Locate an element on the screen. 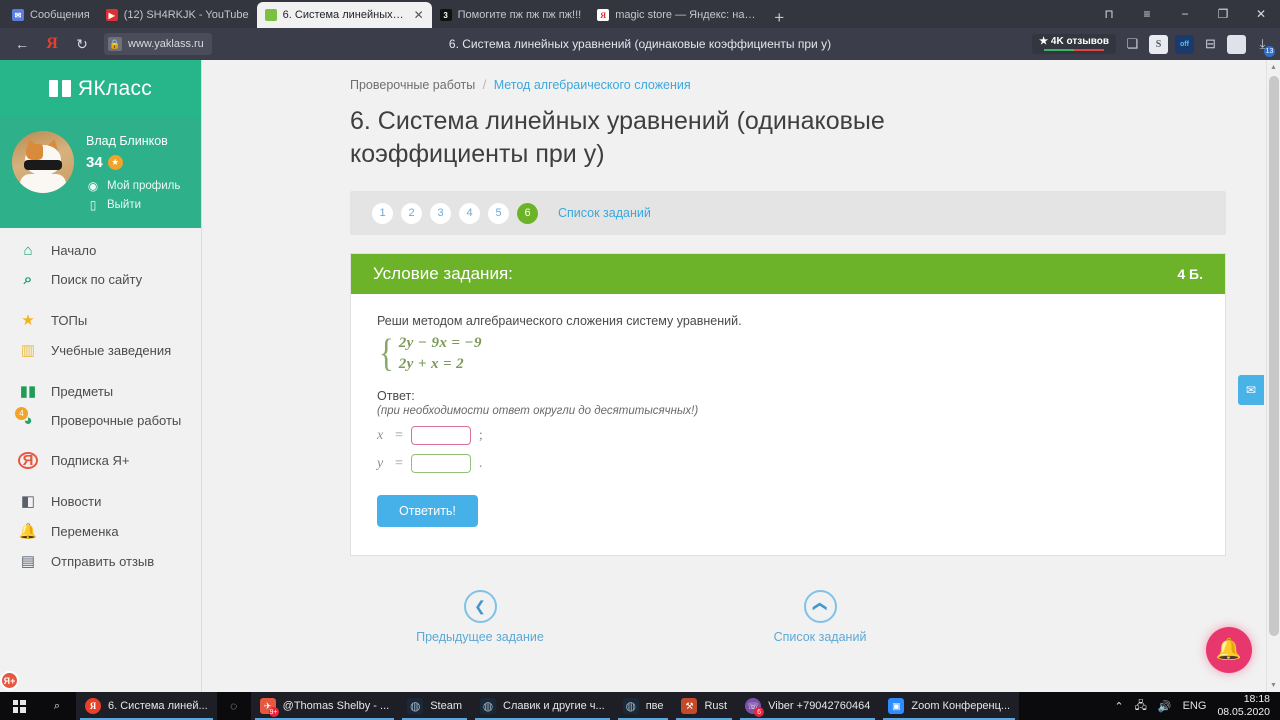 This screenshot has height=720, width=1280. sidebar-item-break: 🔔 Переменка is located at coordinates (100, 531).